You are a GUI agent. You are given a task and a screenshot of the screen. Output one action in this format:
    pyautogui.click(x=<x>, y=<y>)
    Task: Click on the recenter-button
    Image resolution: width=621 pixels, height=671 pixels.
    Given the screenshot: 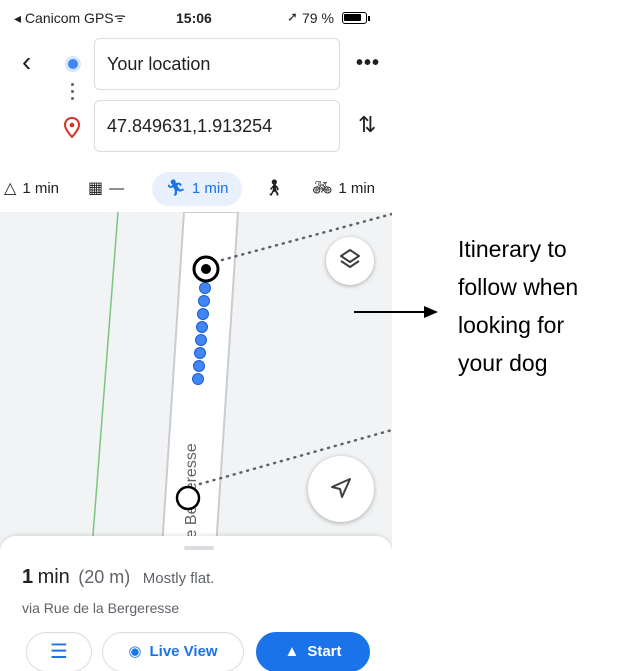 What is the action you would take?
    pyautogui.click(x=341, y=489)
    